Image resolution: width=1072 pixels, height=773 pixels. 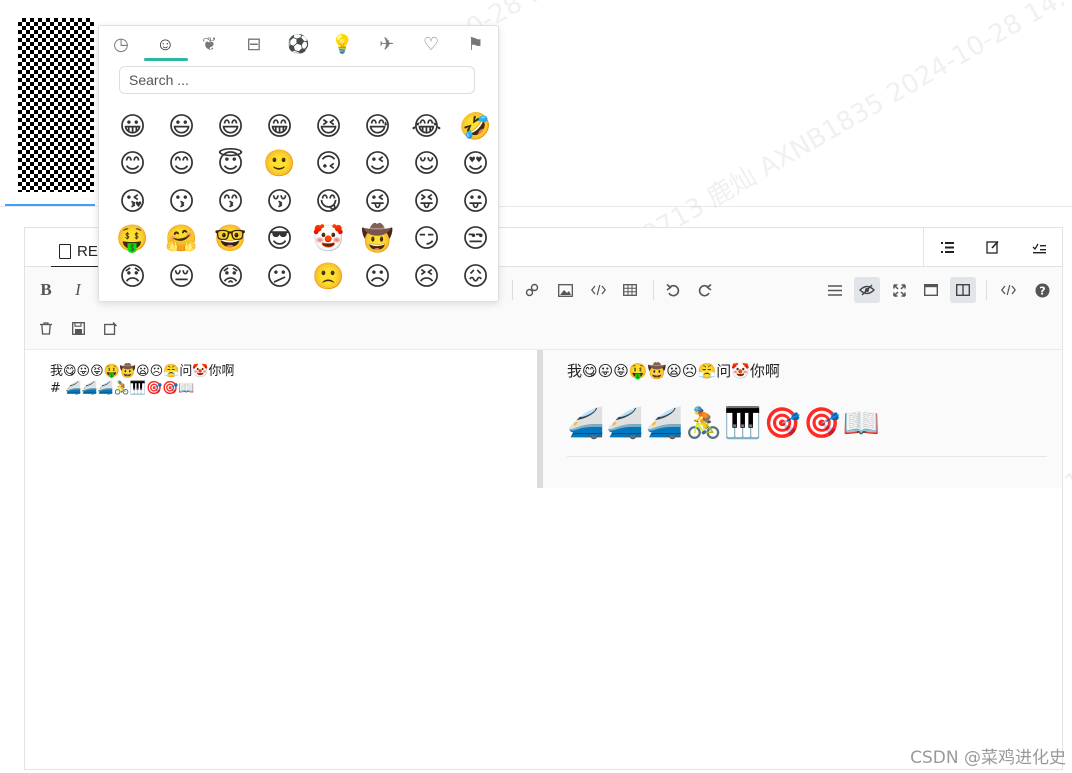 I want to click on emoji-option: 😆, so click(x=328, y=127).